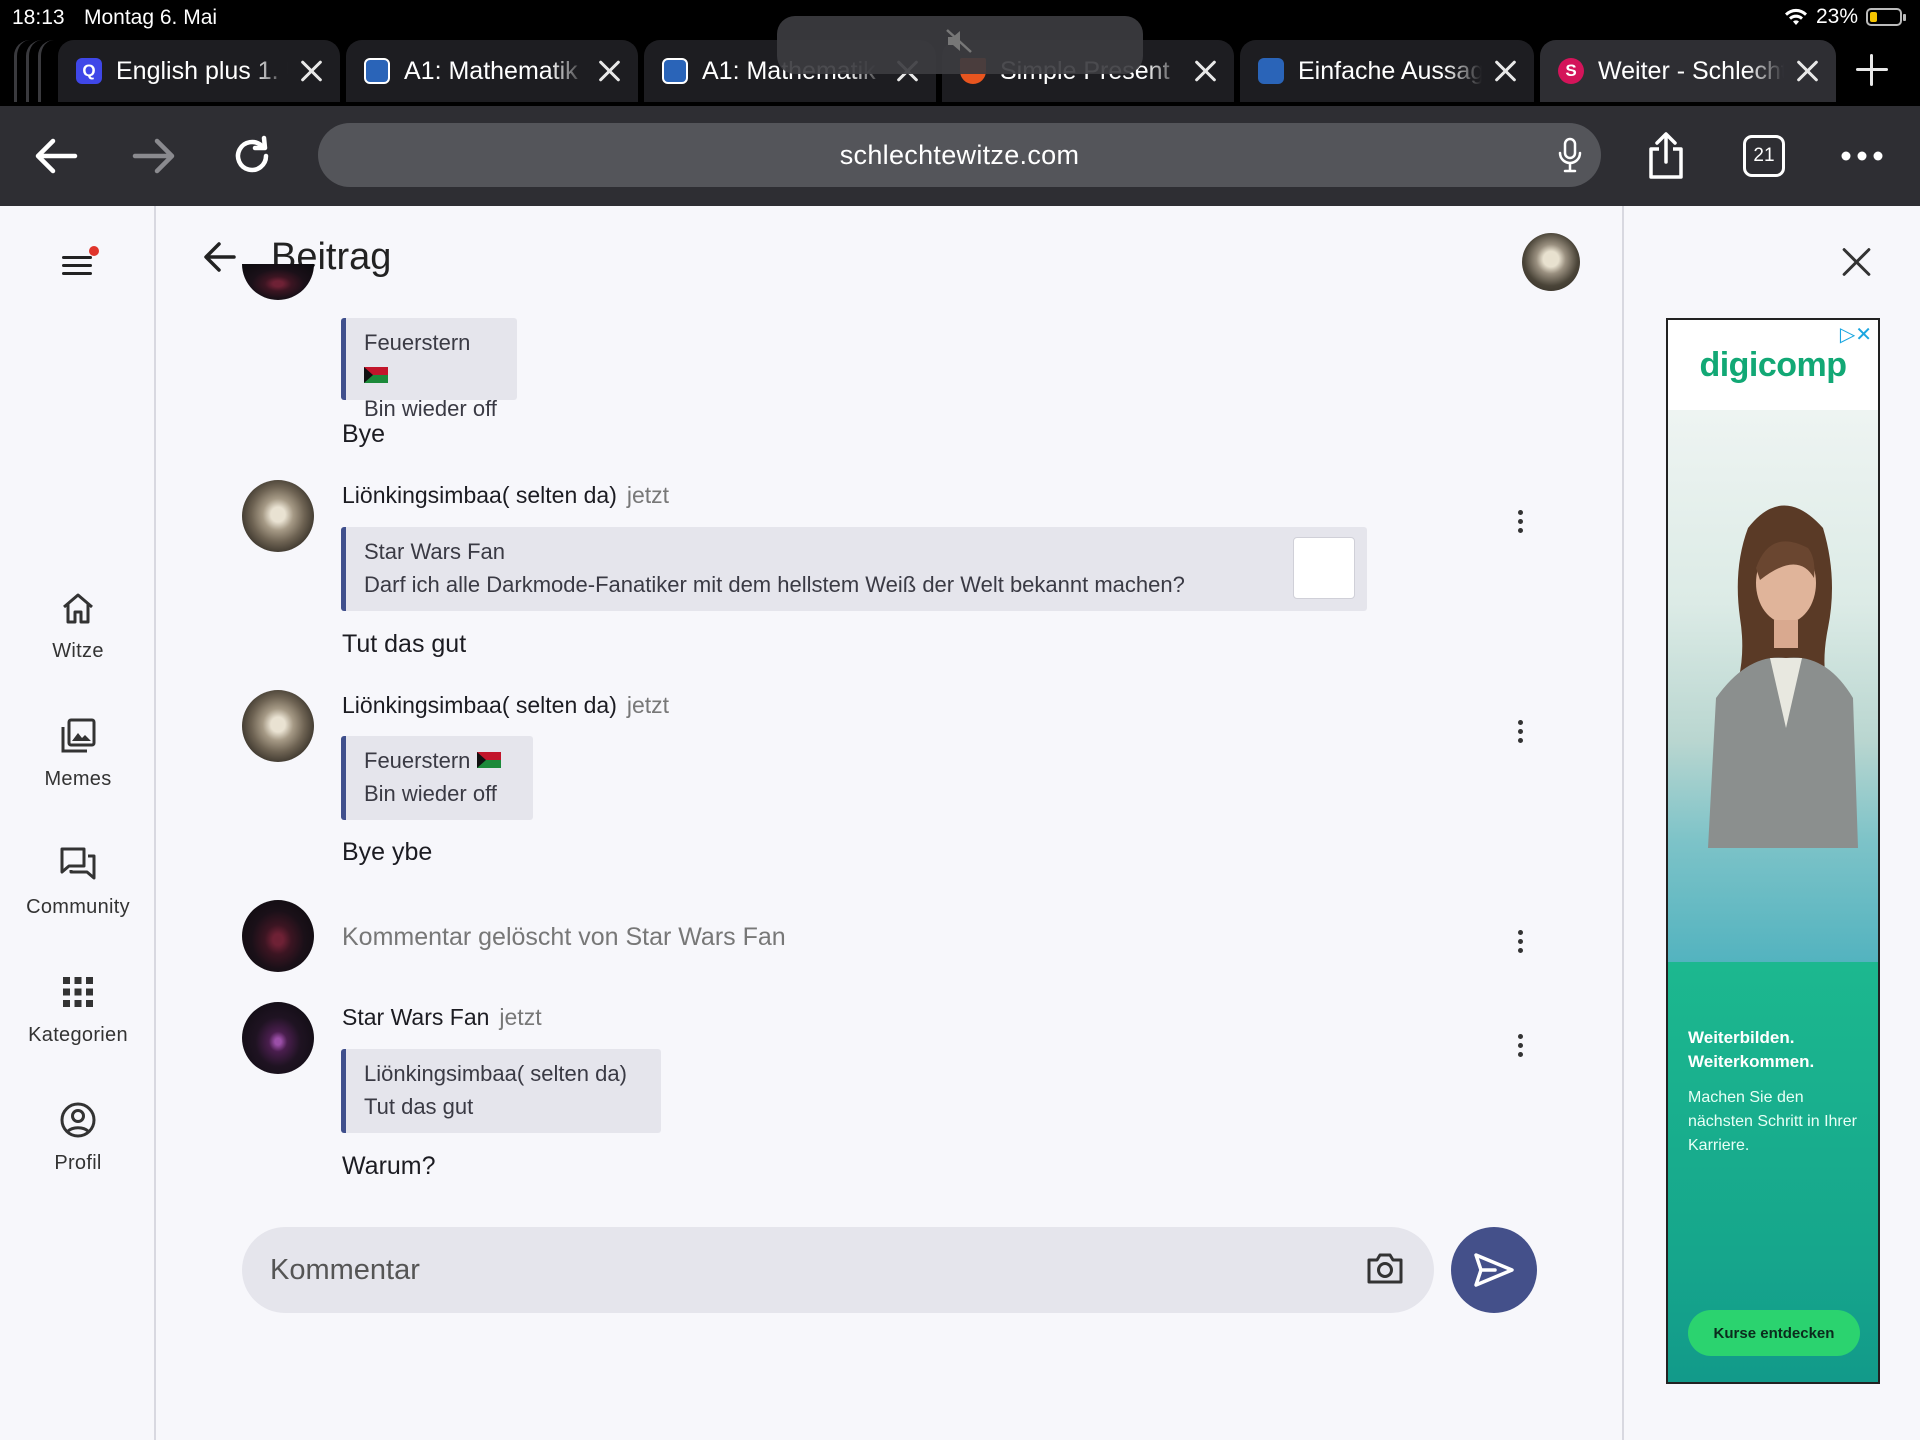  I want to click on quote-author: Feuerstern, so click(417, 760).